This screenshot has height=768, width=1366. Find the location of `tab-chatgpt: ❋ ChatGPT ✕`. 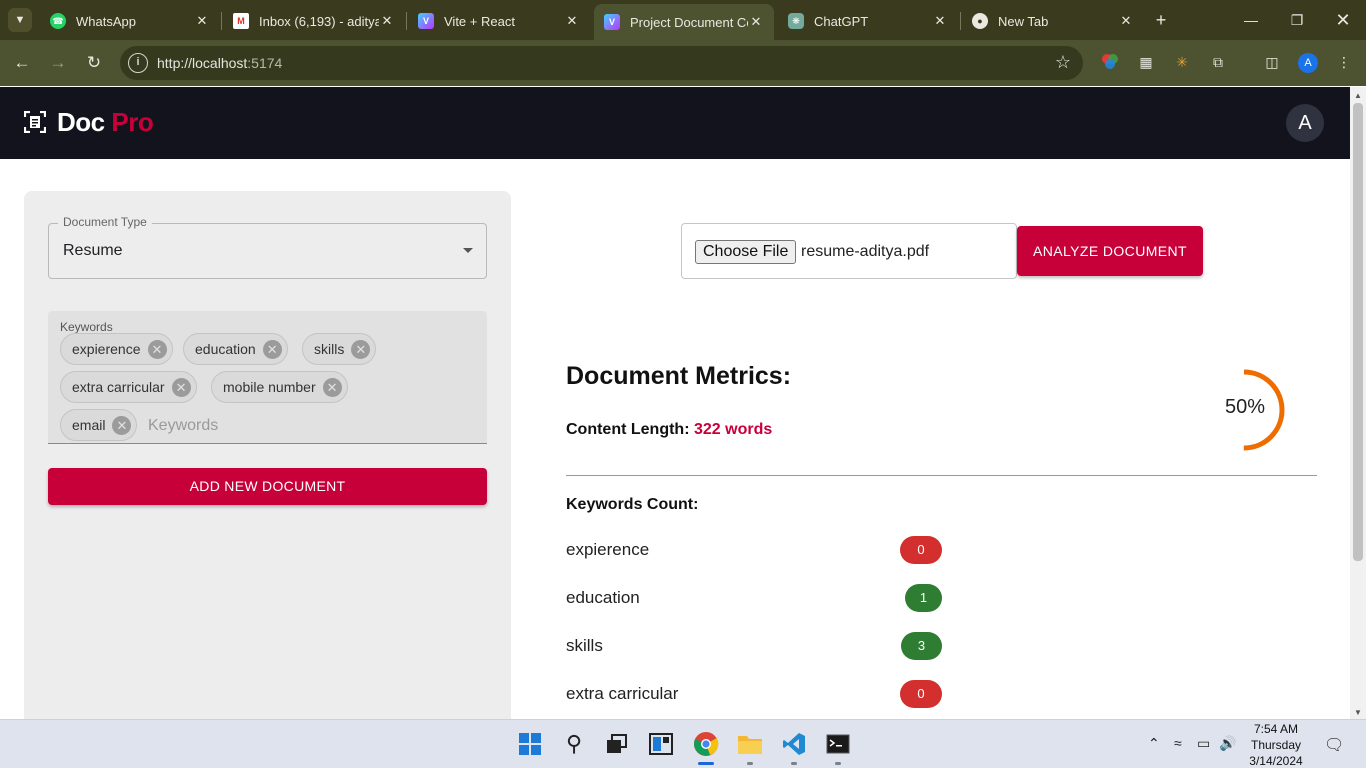

tab-chatgpt: ❋ ChatGPT ✕ is located at coordinates (868, 21).